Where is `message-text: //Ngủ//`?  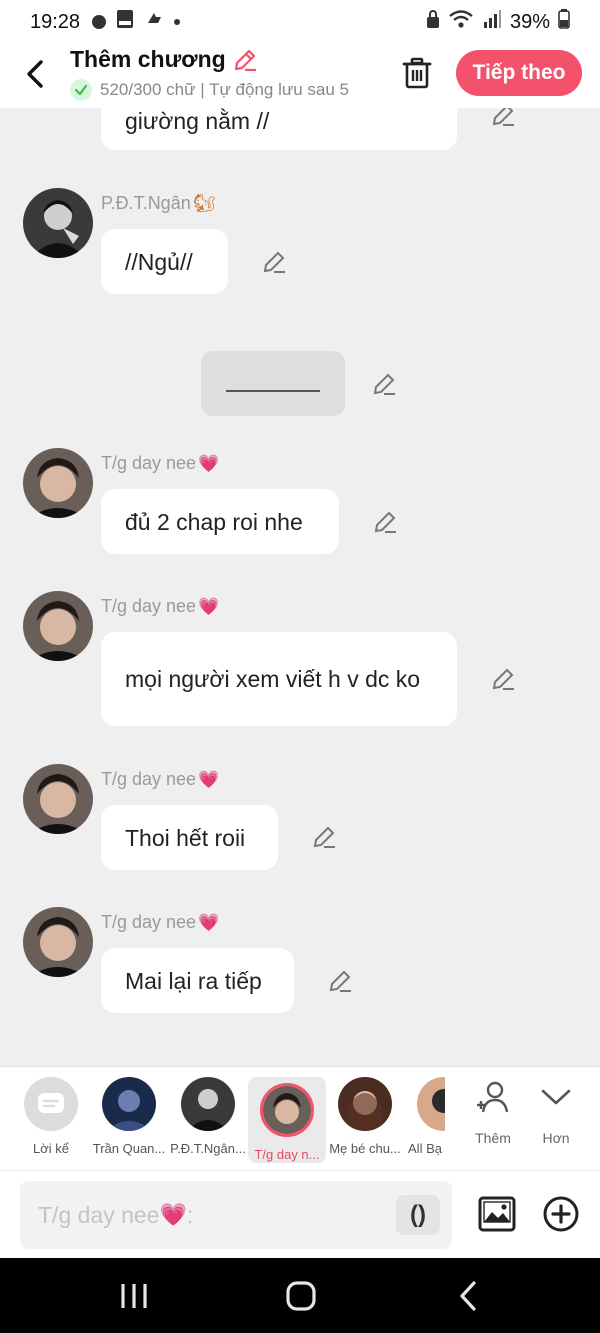
message-text: //Ngủ// is located at coordinates (159, 261).